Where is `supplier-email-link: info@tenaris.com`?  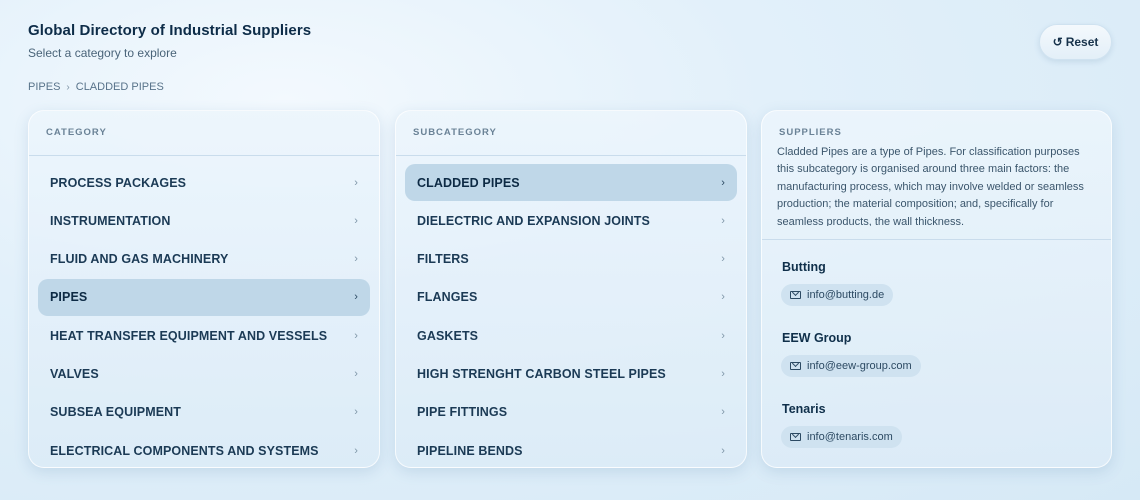
supplier-email-link: info@tenaris.com is located at coordinates (841, 437).